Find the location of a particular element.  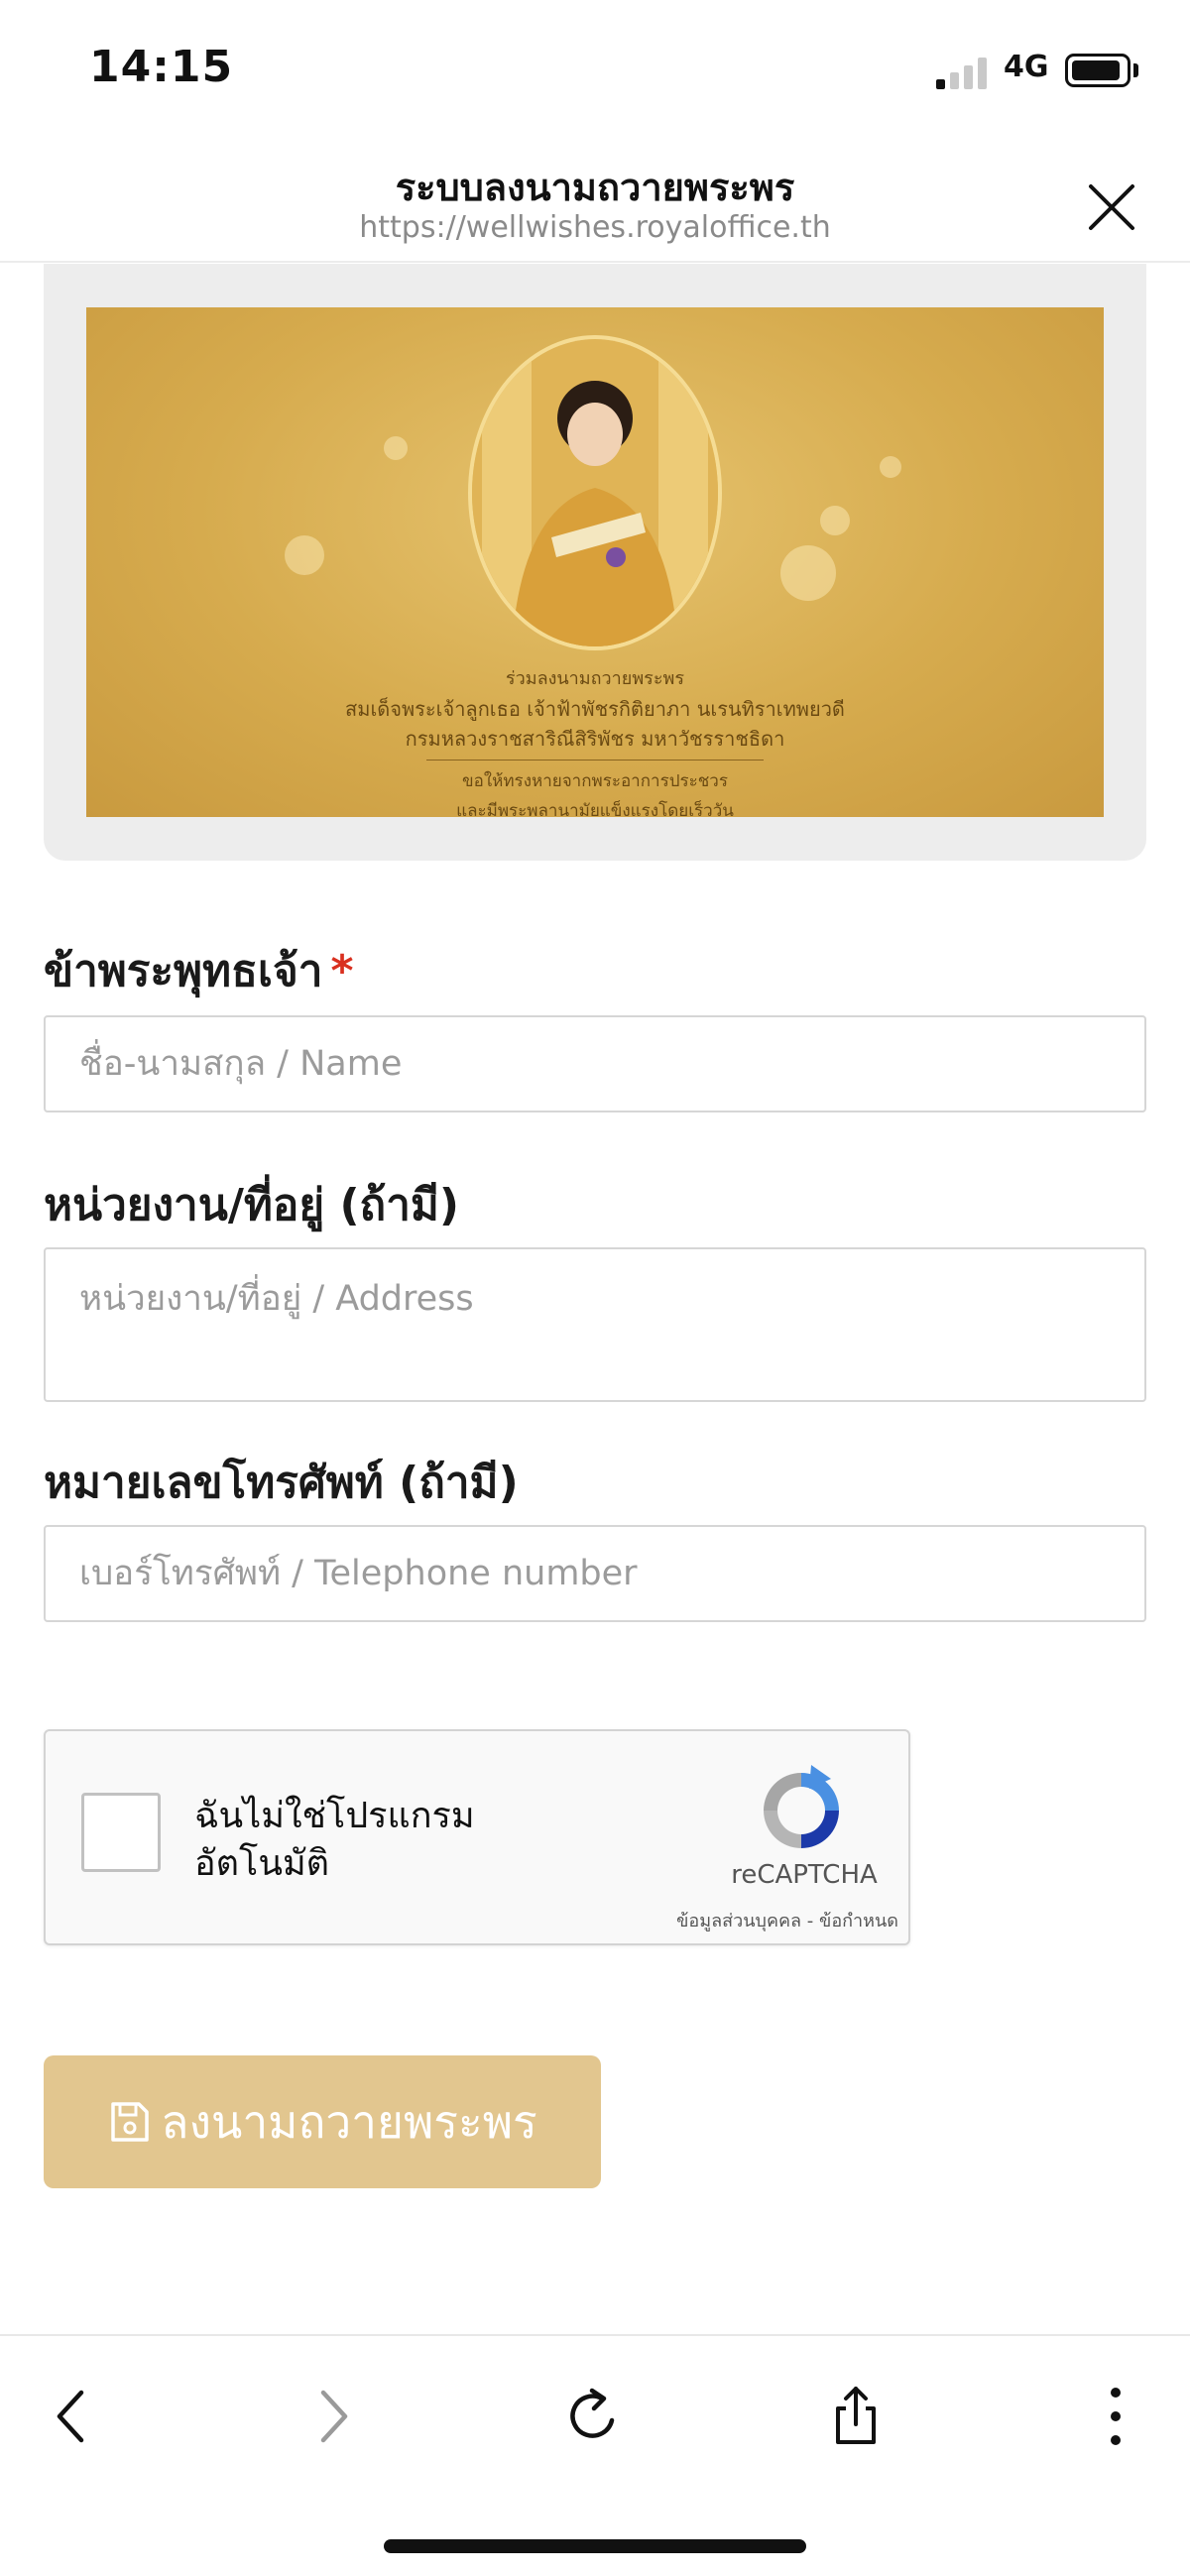

recaptcha-line-2: อัตโนมัติ is located at coordinates (262, 1863).